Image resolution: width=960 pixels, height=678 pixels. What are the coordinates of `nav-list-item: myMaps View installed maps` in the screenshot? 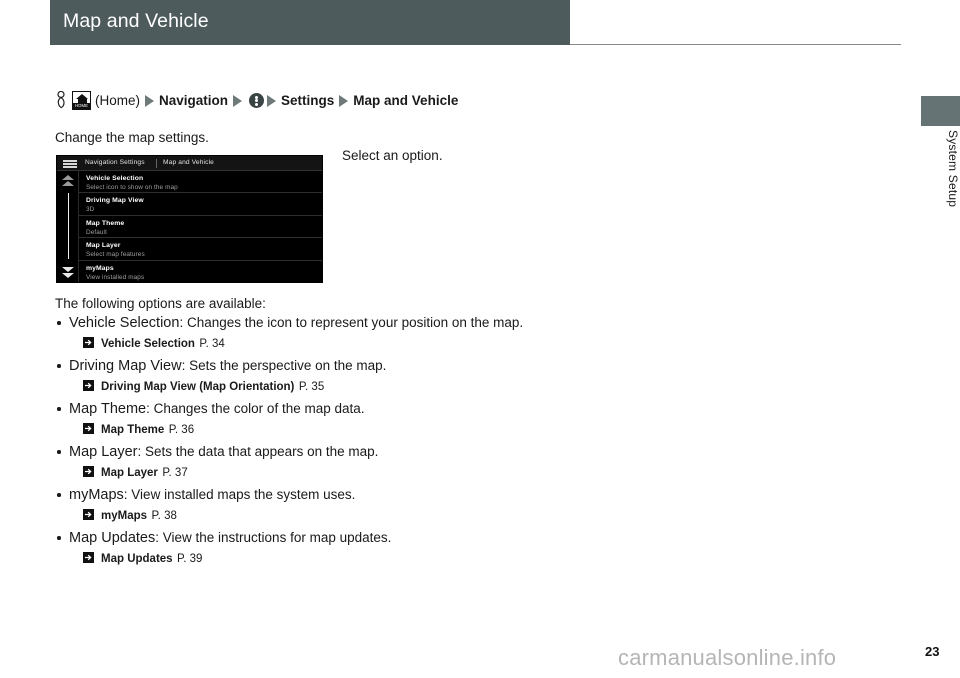 It's located at (200, 271).